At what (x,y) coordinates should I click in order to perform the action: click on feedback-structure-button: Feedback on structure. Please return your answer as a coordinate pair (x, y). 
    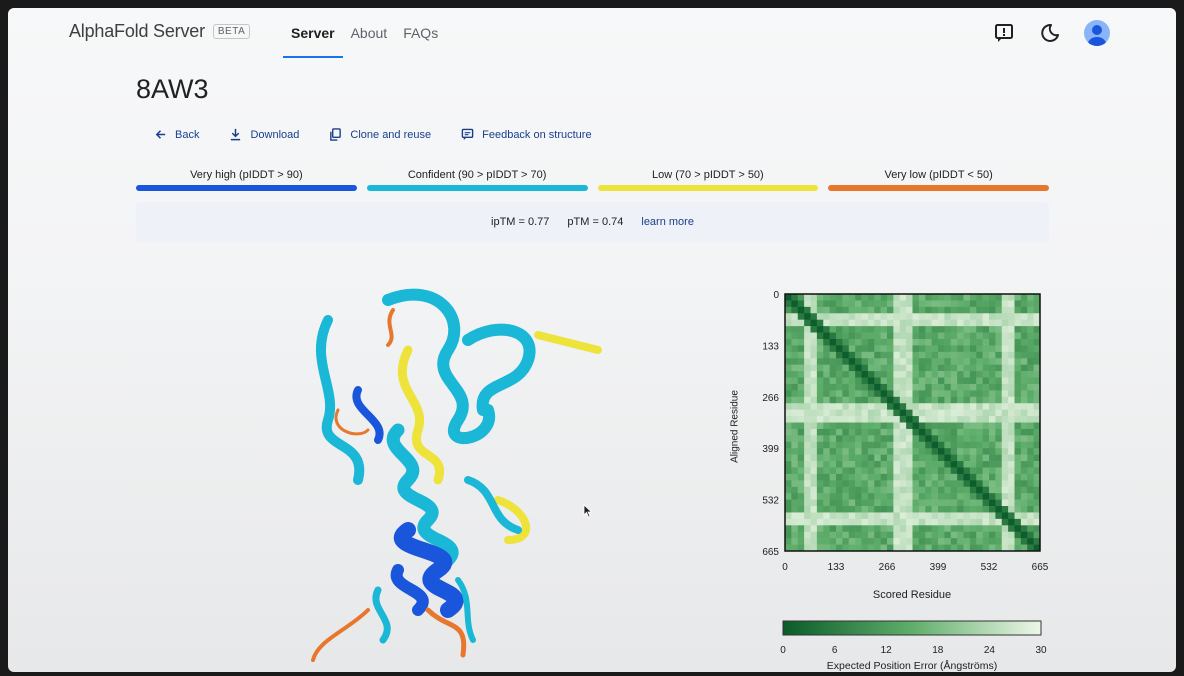
    Looking at the image, I should click on (526, 134).